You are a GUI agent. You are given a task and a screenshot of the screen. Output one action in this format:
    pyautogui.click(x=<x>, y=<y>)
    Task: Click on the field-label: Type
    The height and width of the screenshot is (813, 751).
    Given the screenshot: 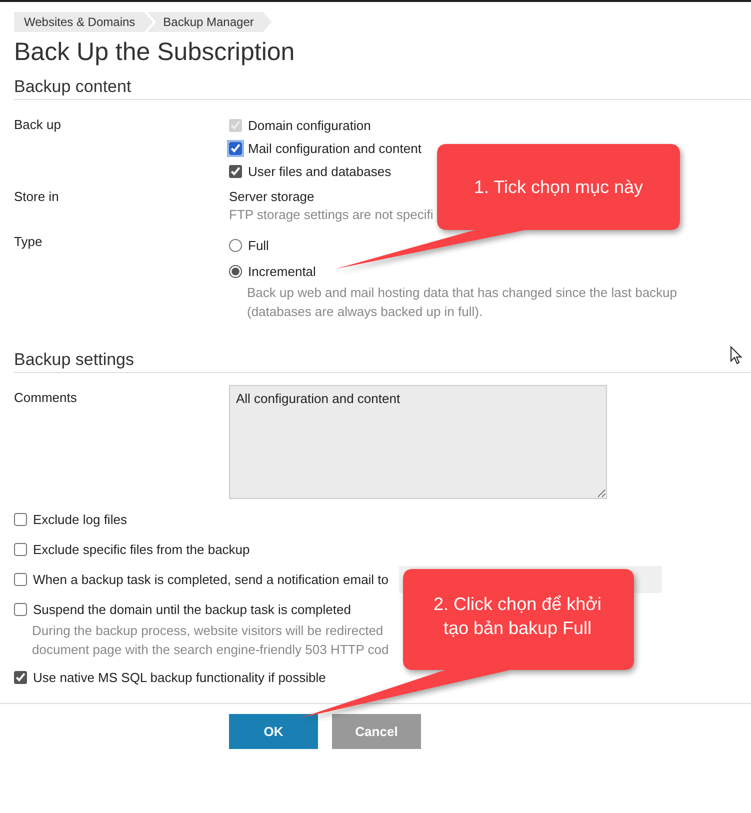 What is the action you would take?
    pyautogui.click(x=29, y=242)
    